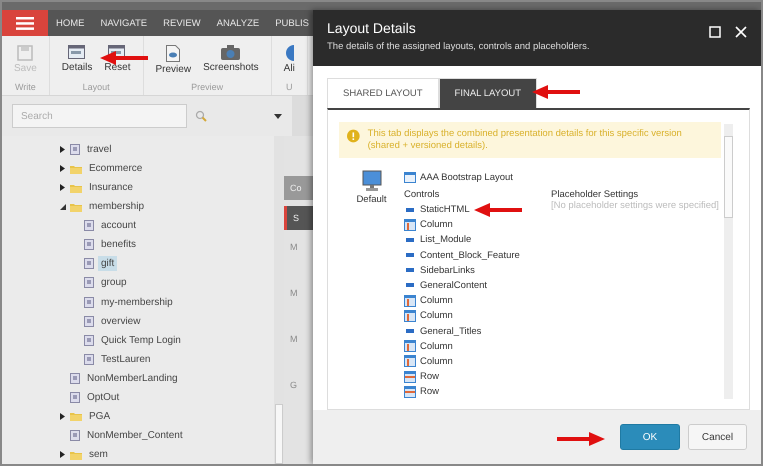 The height and width of the screenshot is (466, 763). I want to click on dialog-title: Layout Details, so click(371, 28).